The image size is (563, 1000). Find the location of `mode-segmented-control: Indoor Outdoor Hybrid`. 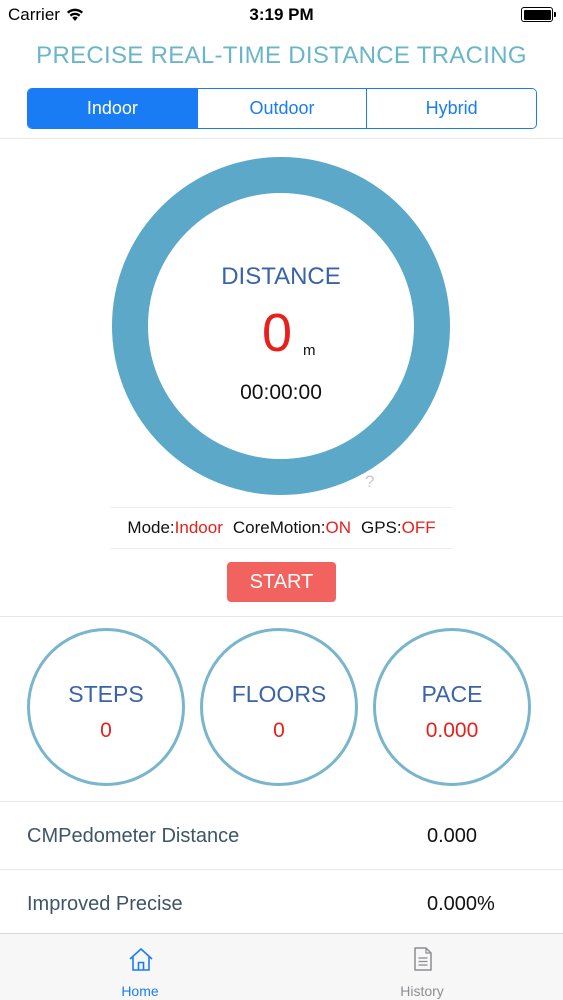

mode-segmented-control: Indoor Outdoor Hybrid is located at coordinates (282, 108).